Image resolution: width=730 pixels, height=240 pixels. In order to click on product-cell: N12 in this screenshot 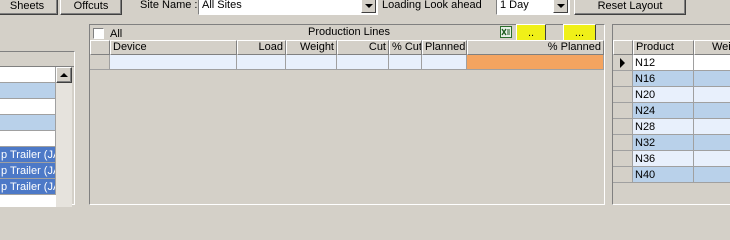, I will do `click(663, 63)`.